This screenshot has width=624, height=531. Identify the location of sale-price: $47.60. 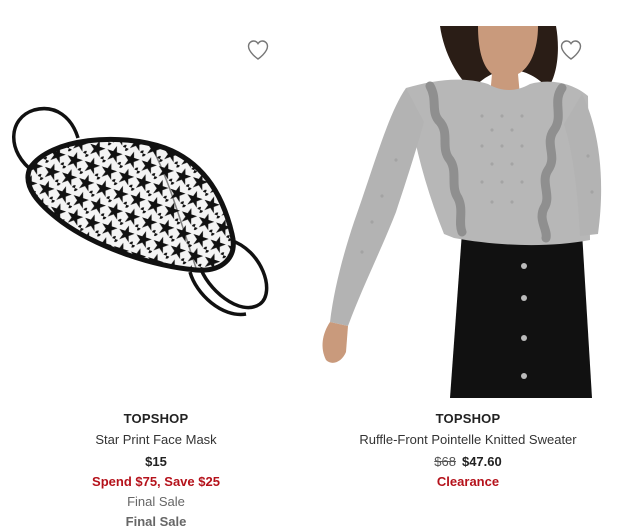
(481, 461).